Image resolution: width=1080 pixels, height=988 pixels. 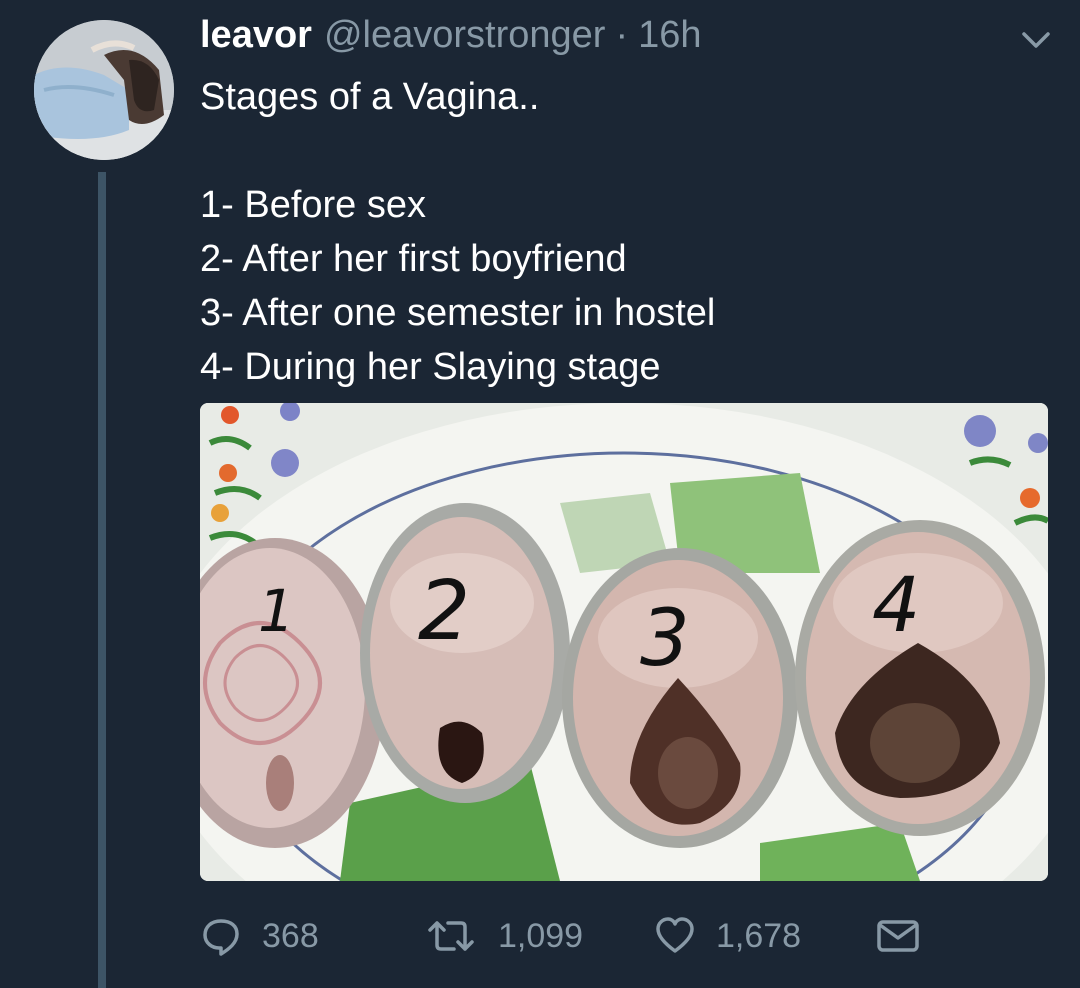 I want to click on tweet-line: 2- After her first boyfriend, so click(x=413, y=259).